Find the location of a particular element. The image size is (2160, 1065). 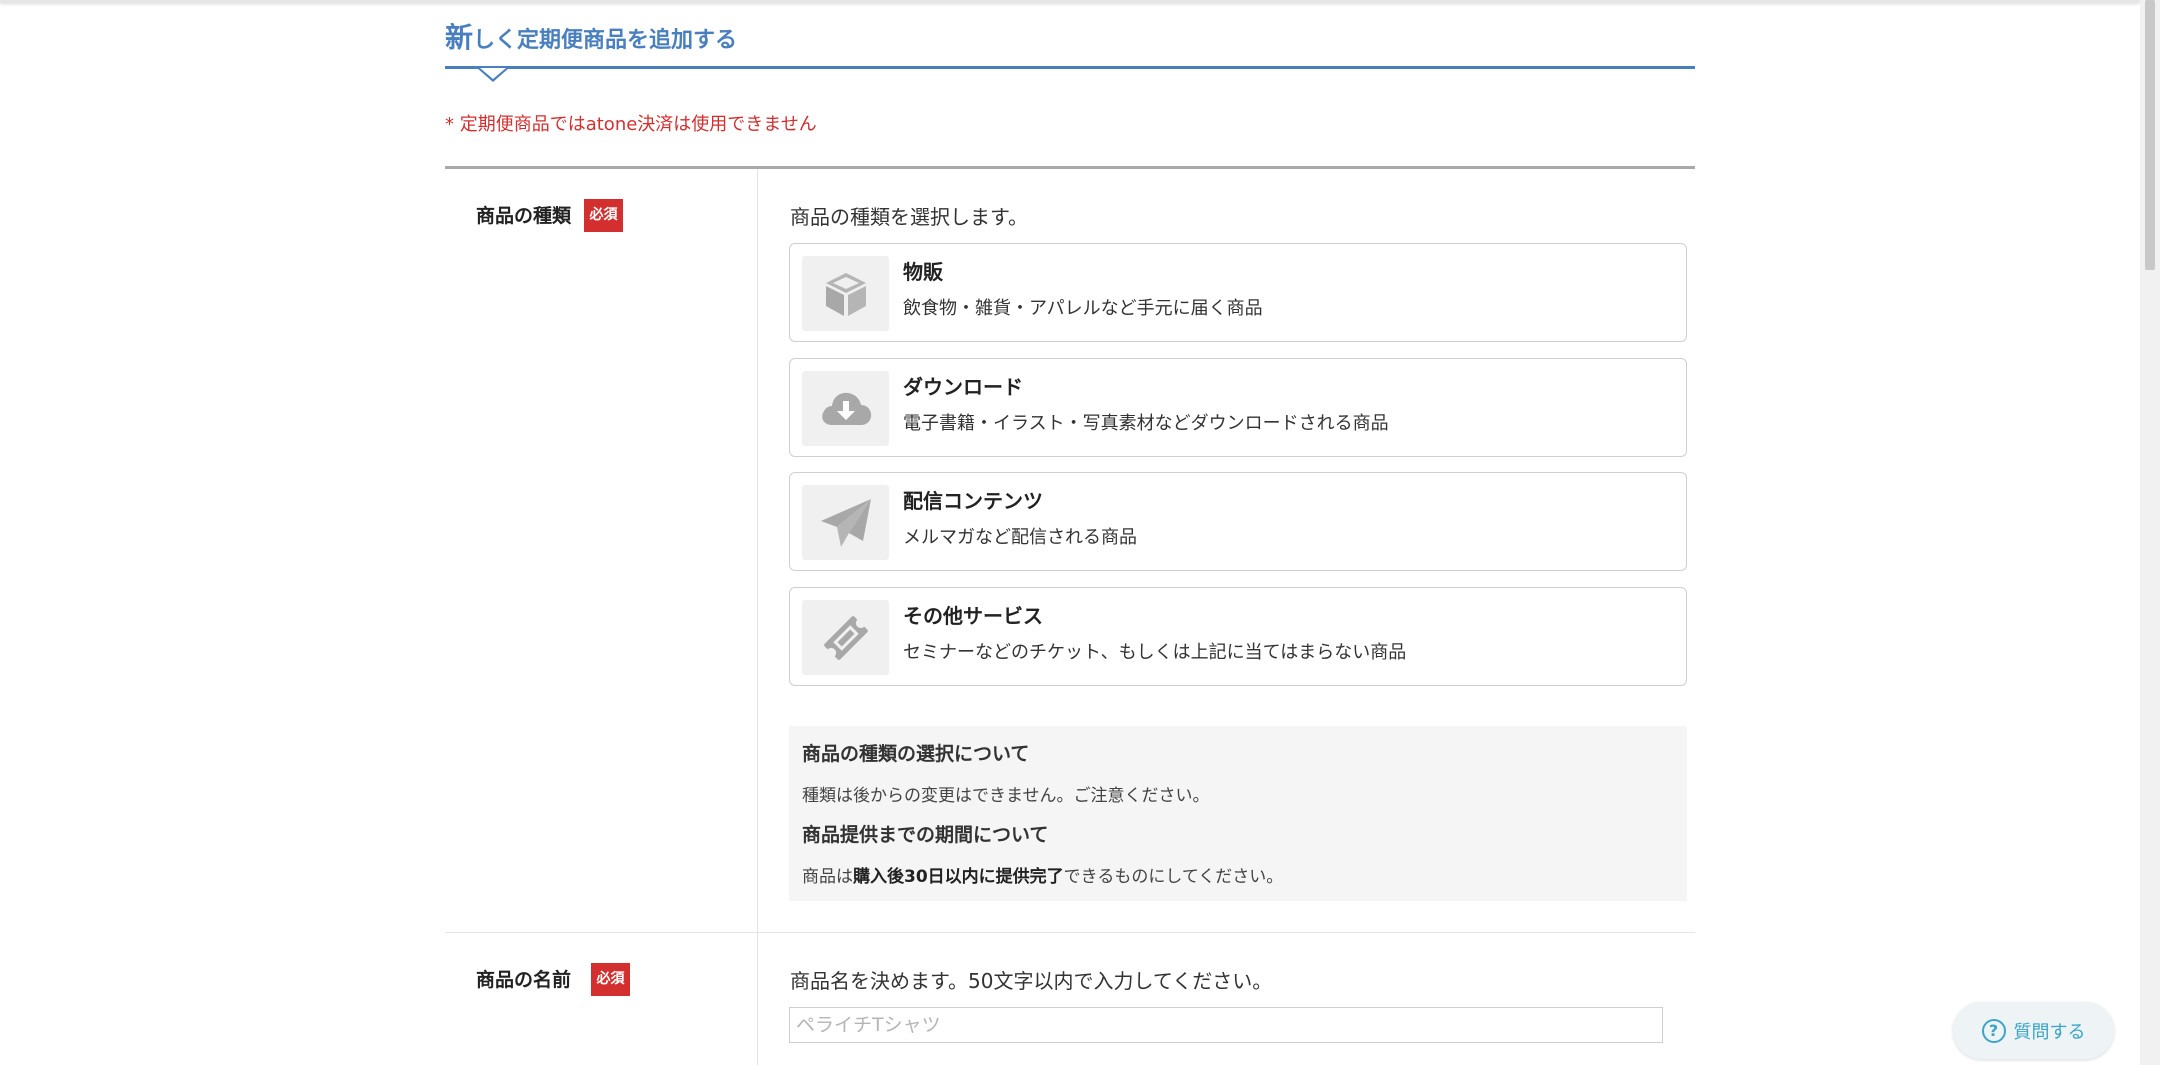

type-option-subtitle: 飲食物・雑貨・アパレルなど手元に届く商品 is located at coordinates (1083, 308).